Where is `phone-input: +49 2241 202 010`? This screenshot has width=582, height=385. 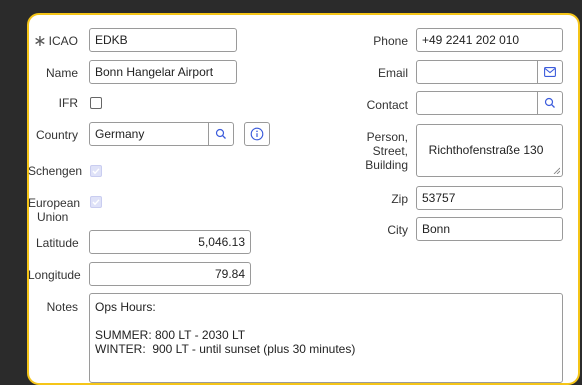 phone-input: +49 2241 202 010 is located at coordinates (489, 40).